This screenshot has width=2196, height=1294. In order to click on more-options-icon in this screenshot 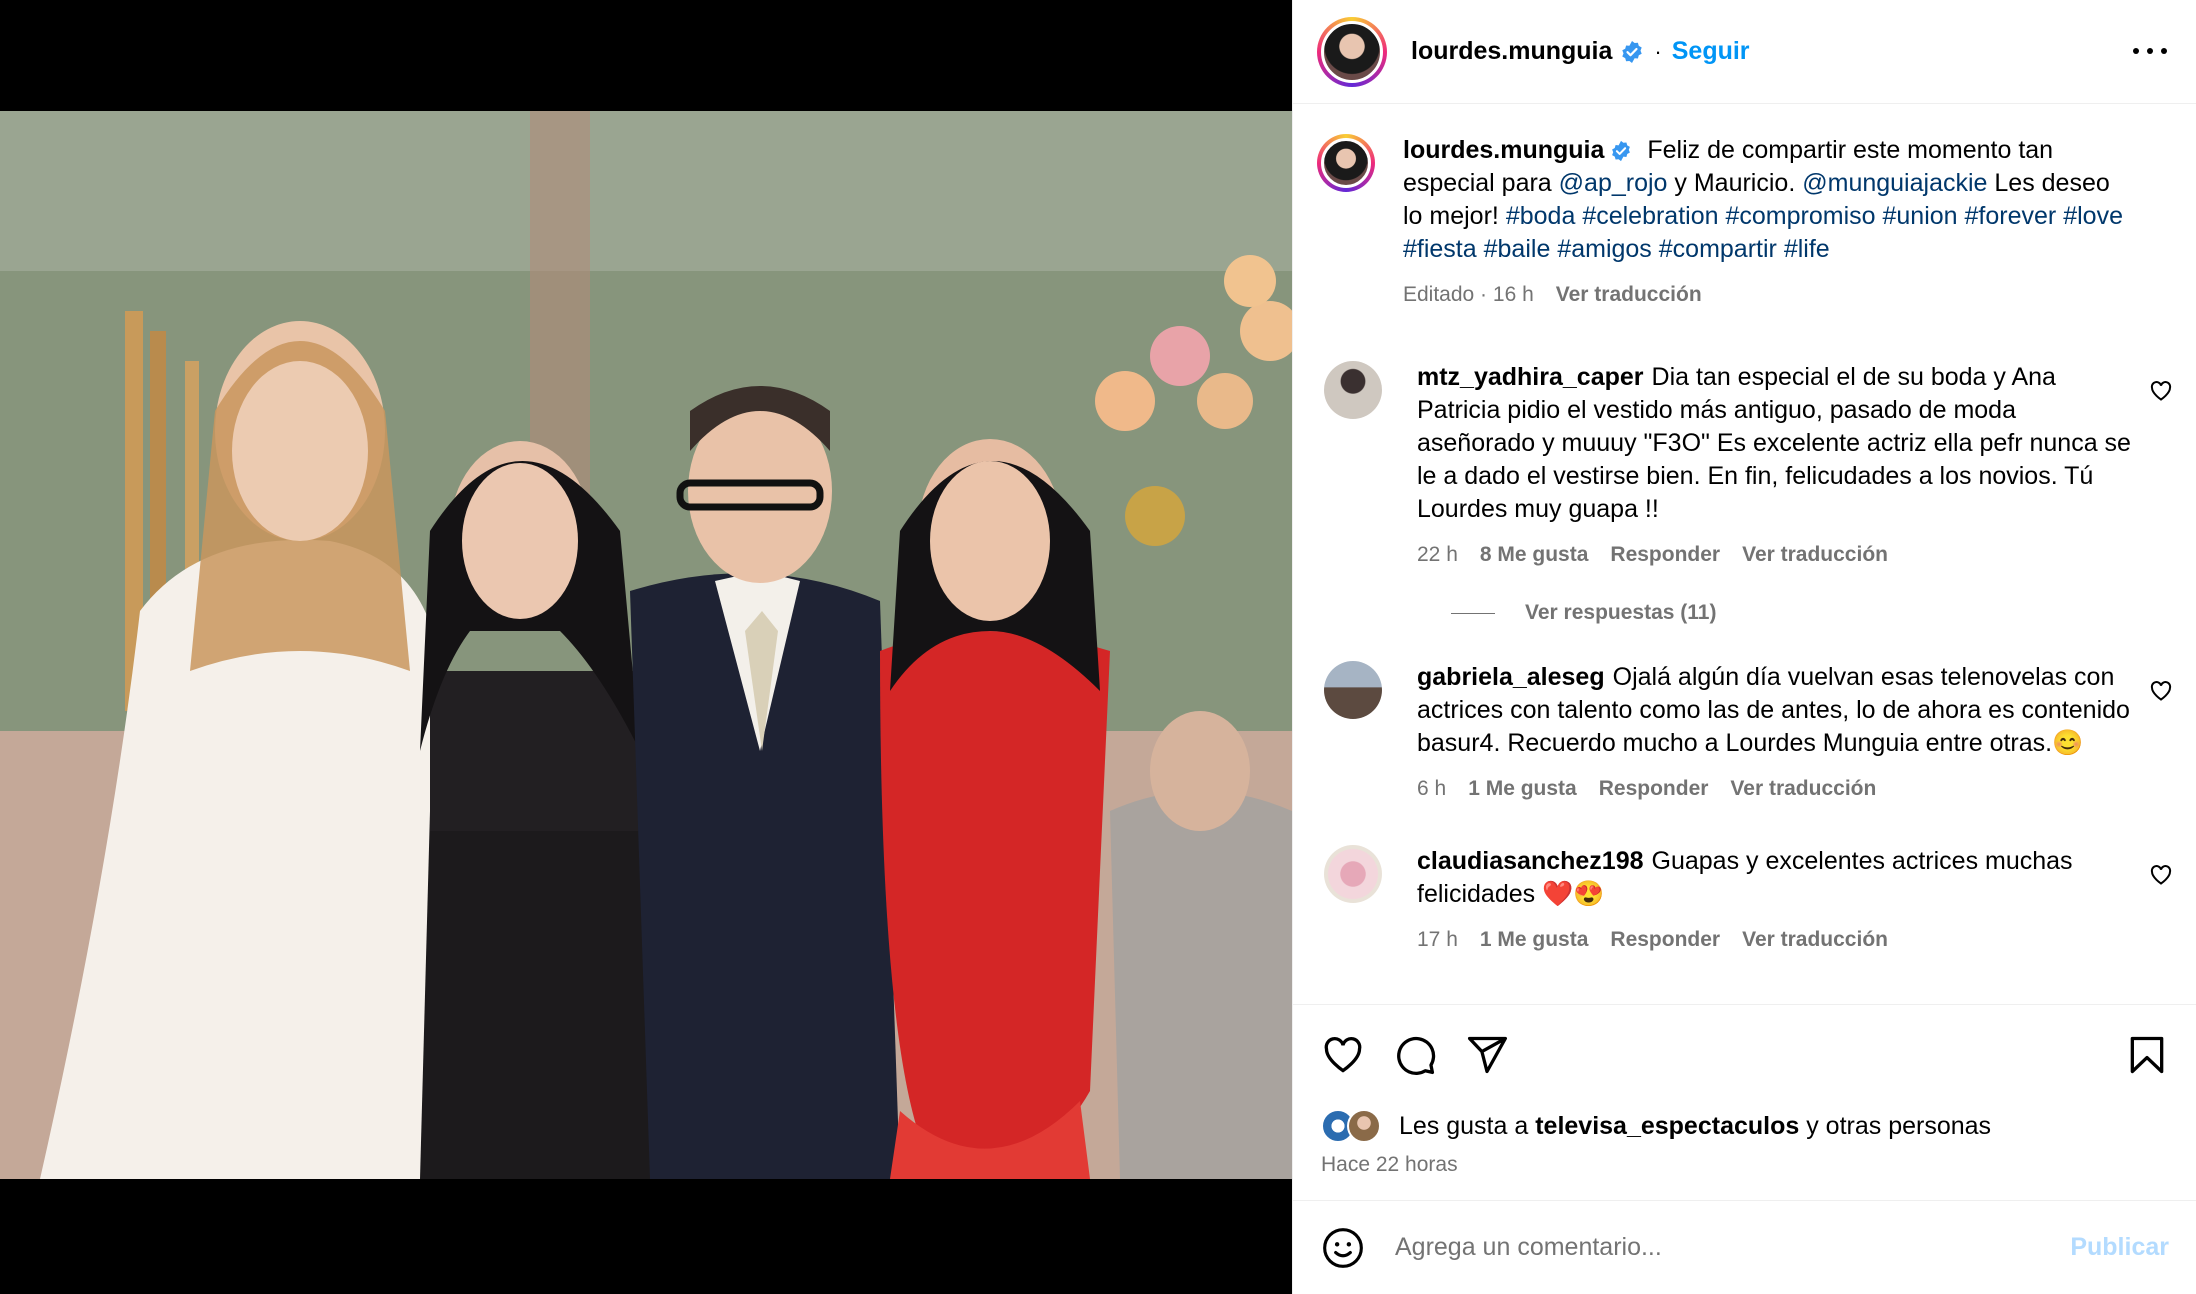, I will do `click(2150, 51)`.